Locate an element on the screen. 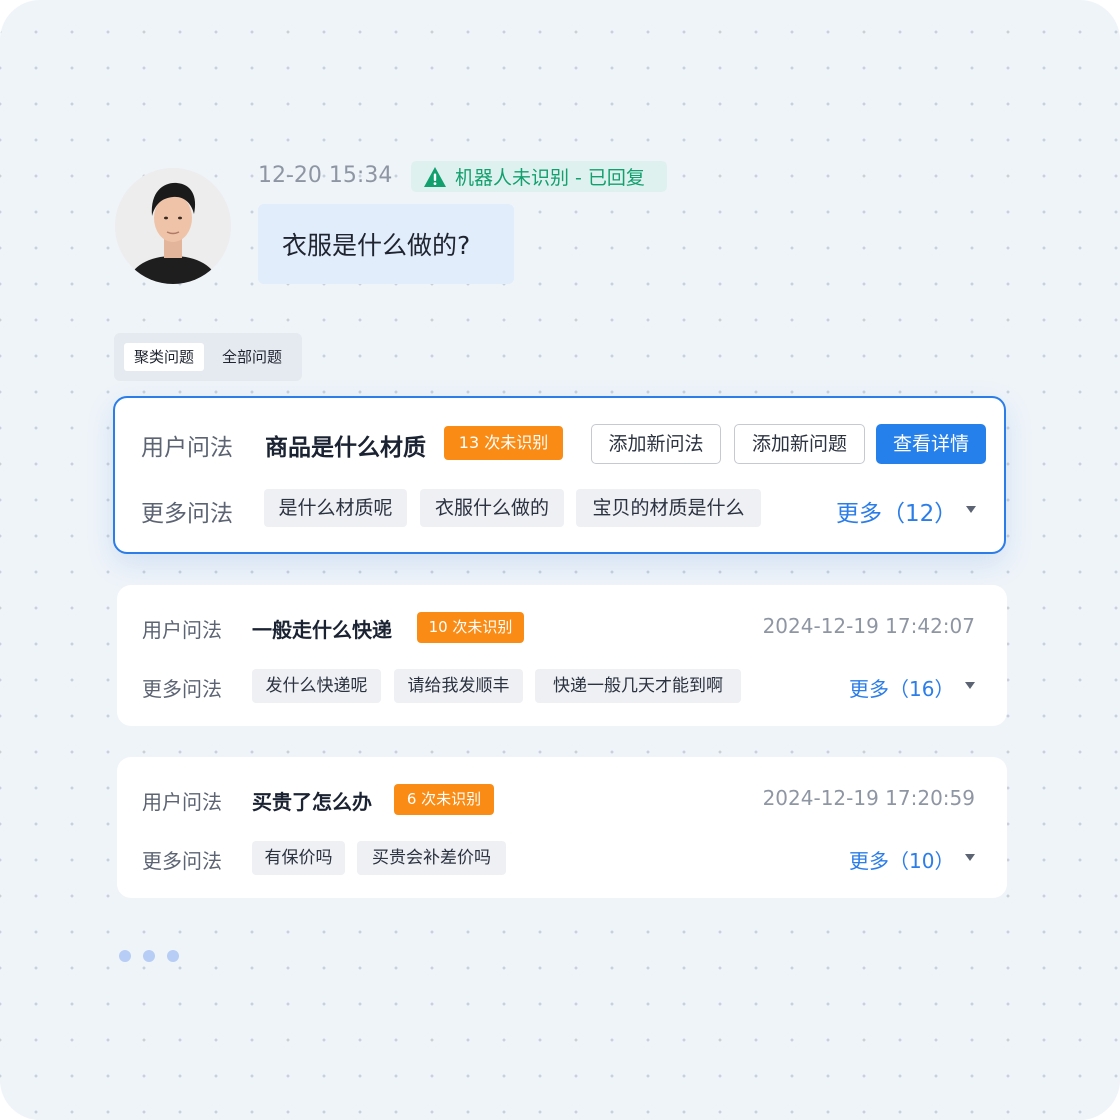 This screenshot has width=1120, height=1120. question-datetime: 2024-12-19 17:20:59 is located at coordinates (868, 798).